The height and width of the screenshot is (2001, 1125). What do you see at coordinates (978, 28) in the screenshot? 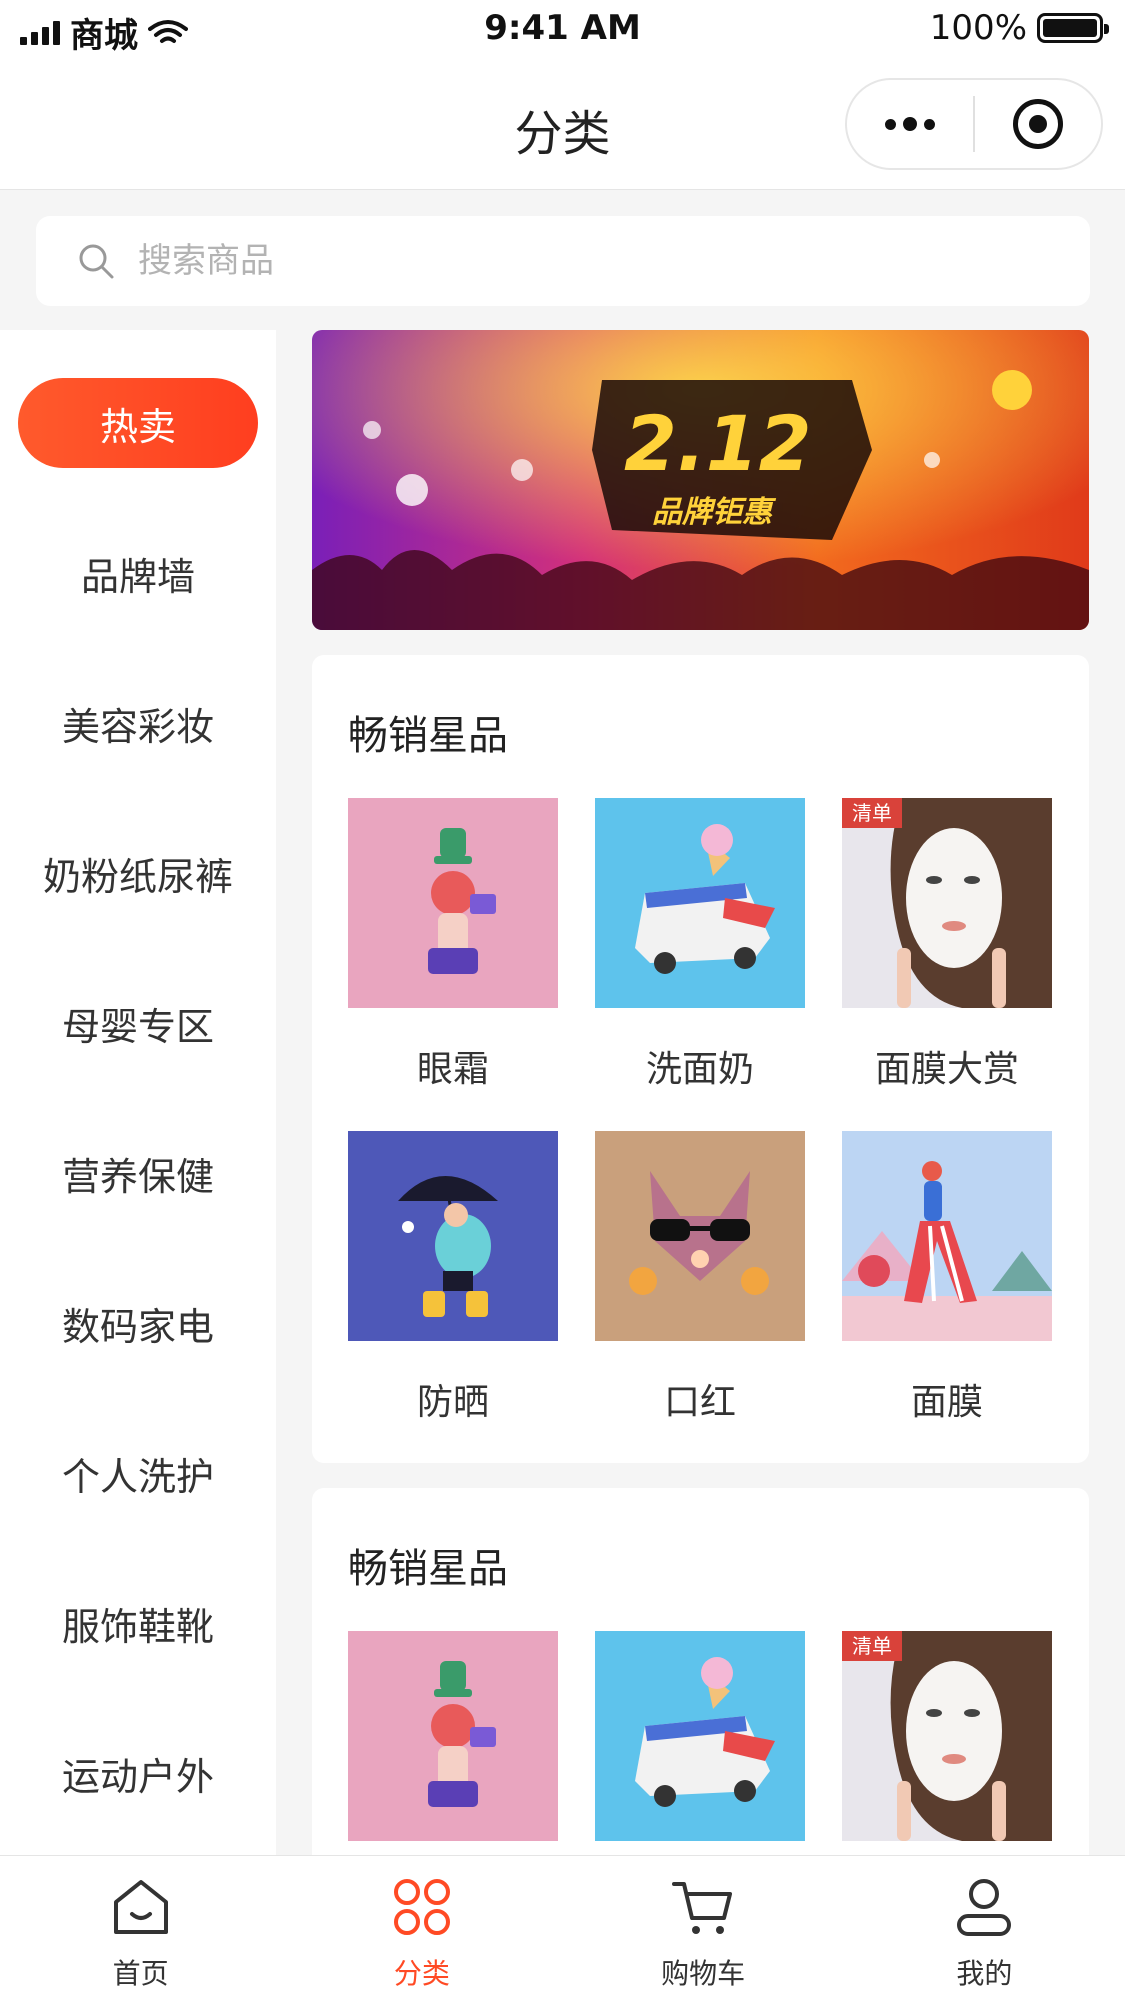
I see `battery-percent: 100%` at bounding box center [978, 28].